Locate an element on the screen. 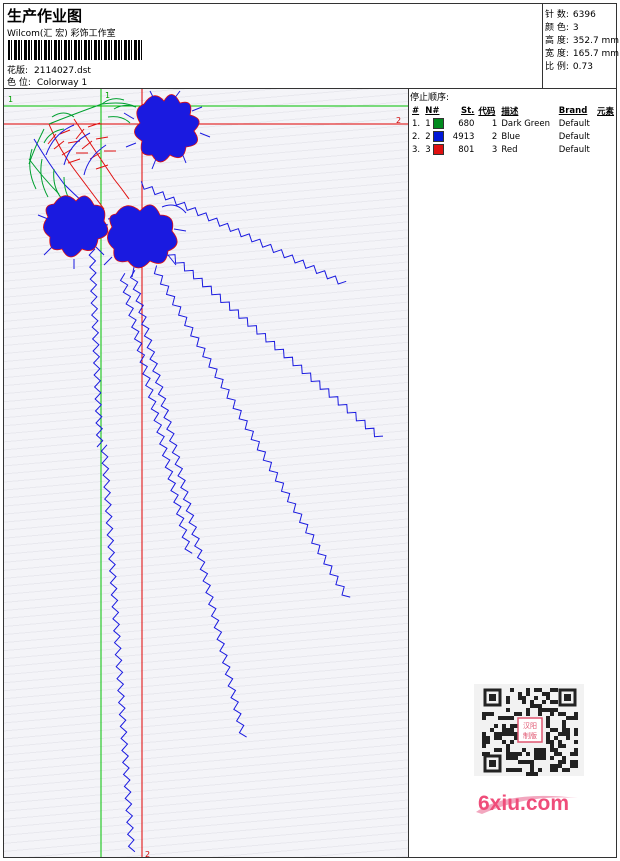  stat-scale: 比 例: 0.73 is located at coordinates (569, 65).